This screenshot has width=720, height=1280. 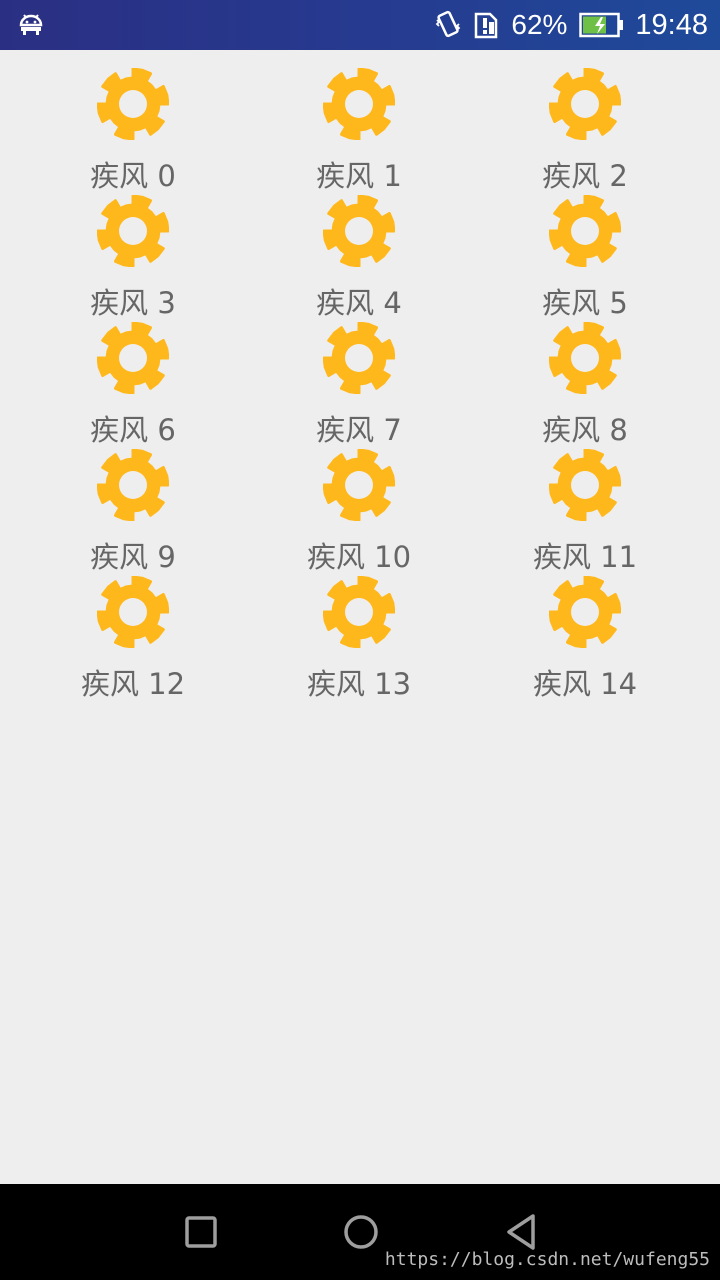 What do you see at coordinates (133, 176) in the screenshot?
I see `grid-item-label: 疾风 0` at bounding box center [133, 176].